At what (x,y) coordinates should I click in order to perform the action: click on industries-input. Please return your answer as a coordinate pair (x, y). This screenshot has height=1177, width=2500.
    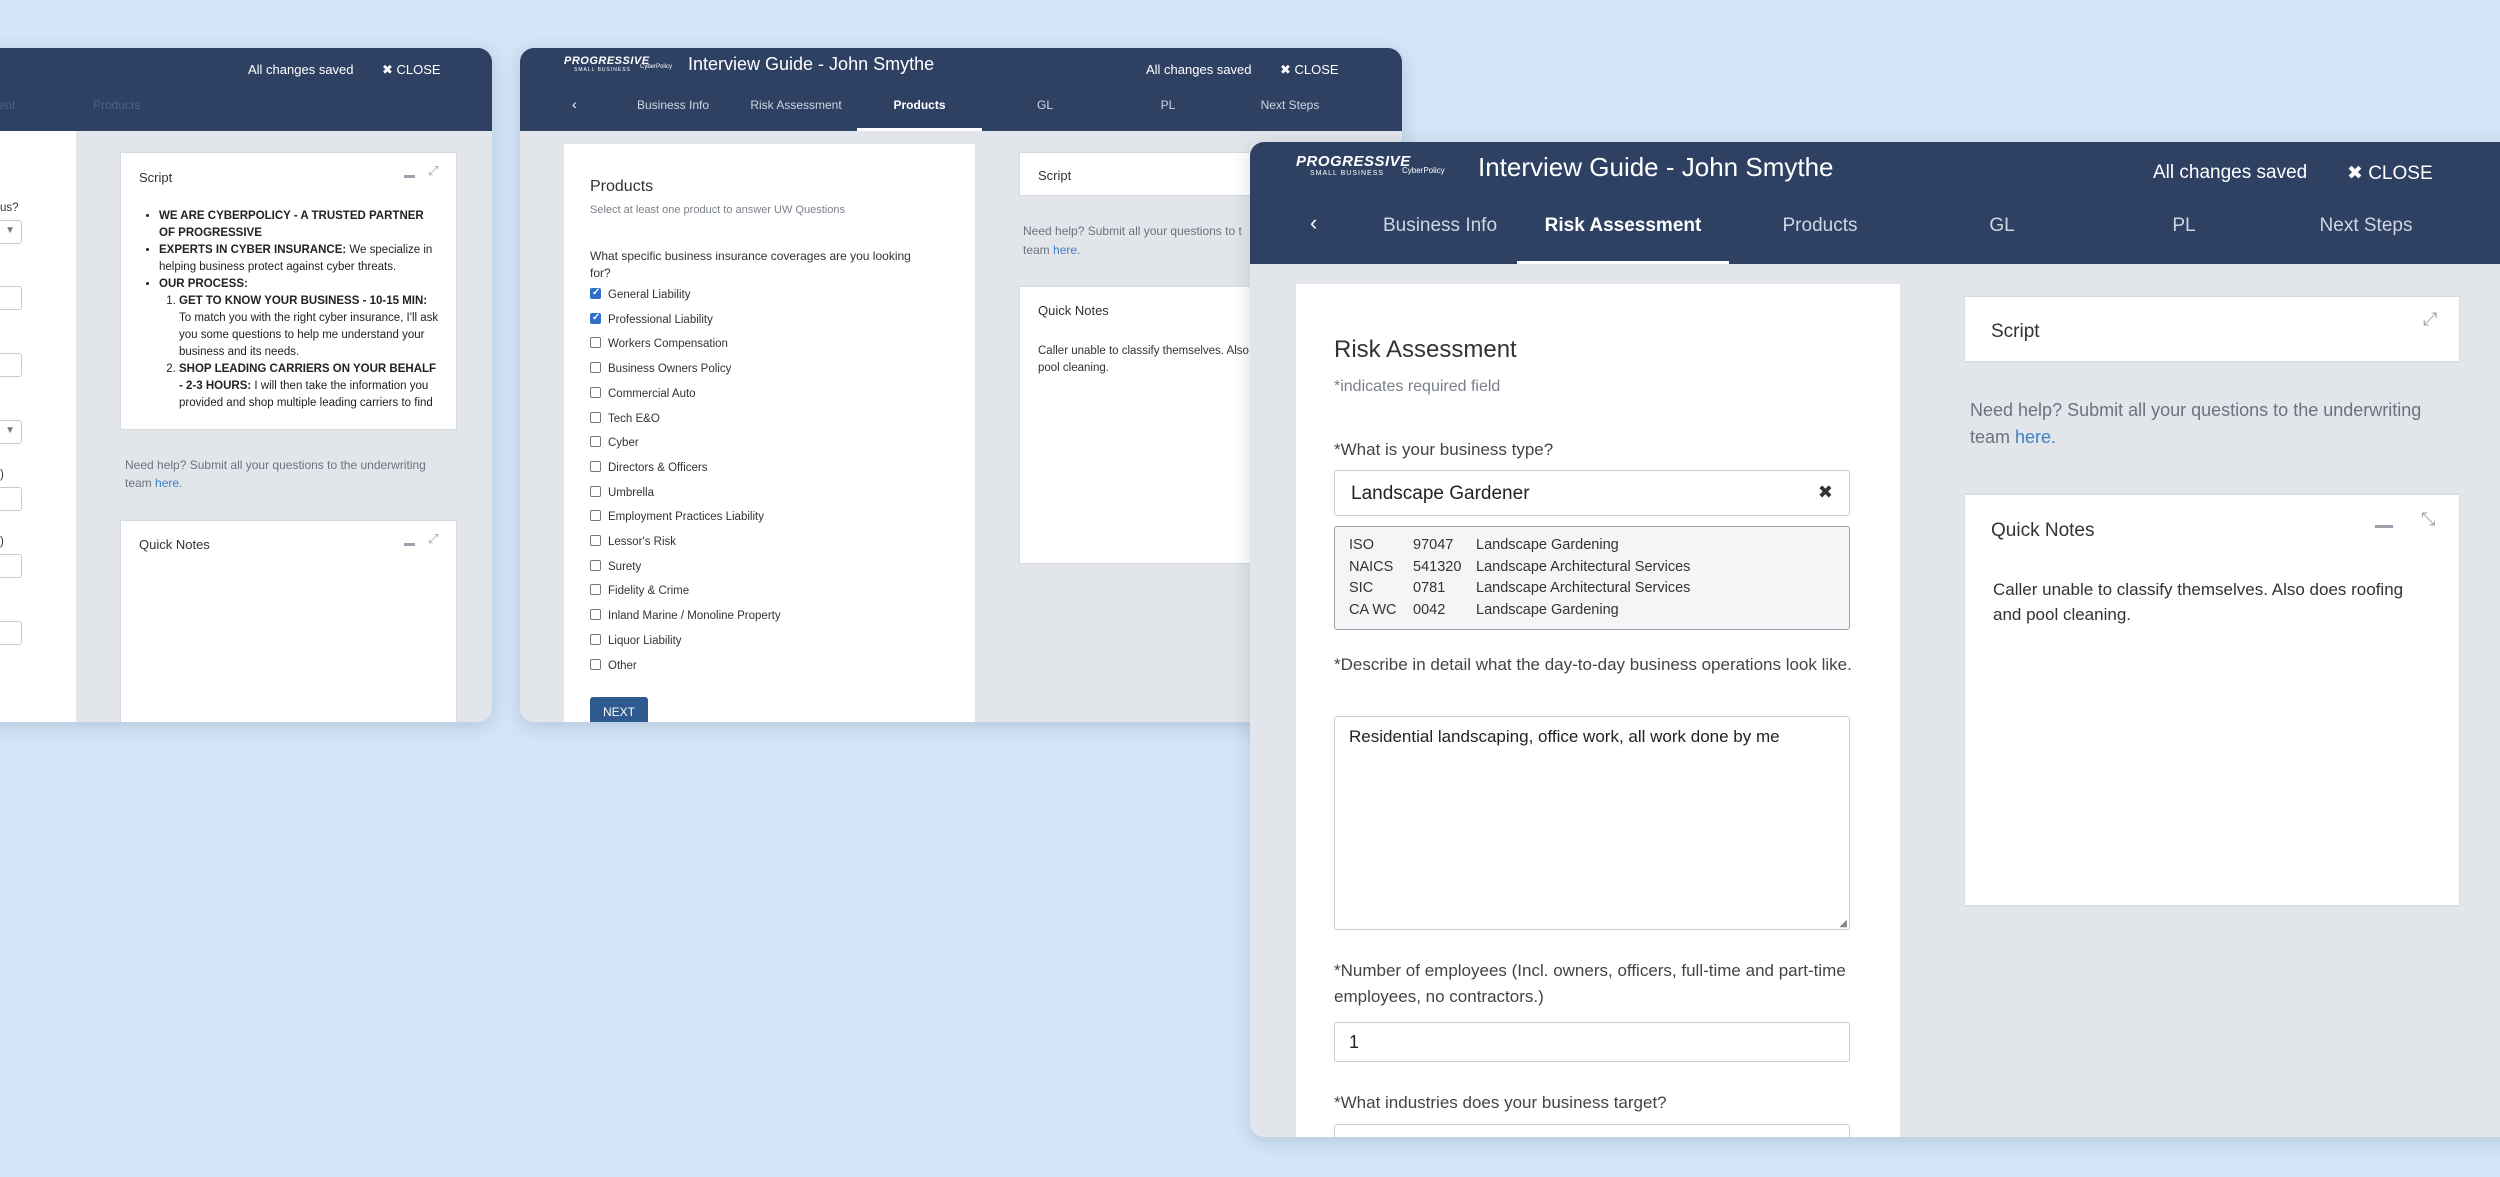
    Looking at the image, I should click on (1592, 1130).